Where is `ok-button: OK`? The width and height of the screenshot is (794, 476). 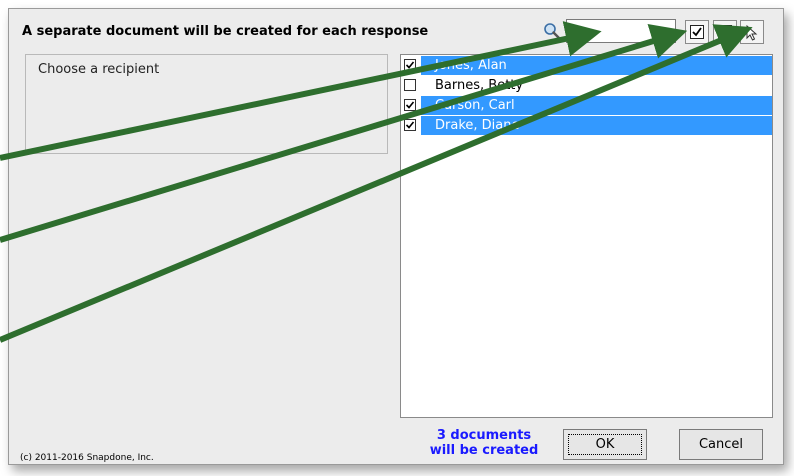 ok-button: OK is located at coordinates (605, 444).